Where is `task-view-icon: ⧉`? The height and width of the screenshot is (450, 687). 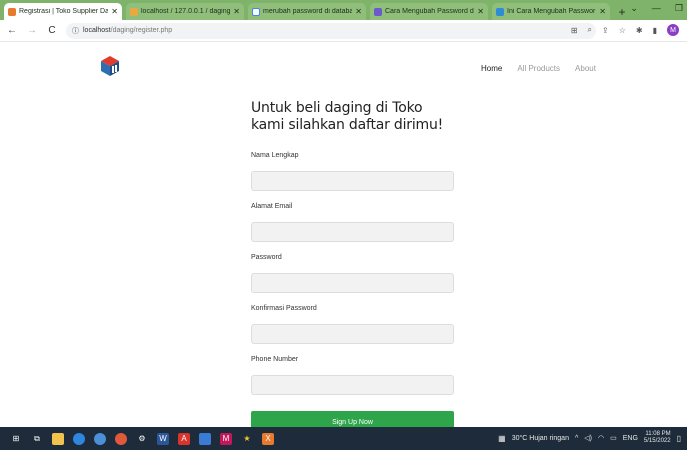
task-view-icon: ⧉ is located at coordinates (37, 439).